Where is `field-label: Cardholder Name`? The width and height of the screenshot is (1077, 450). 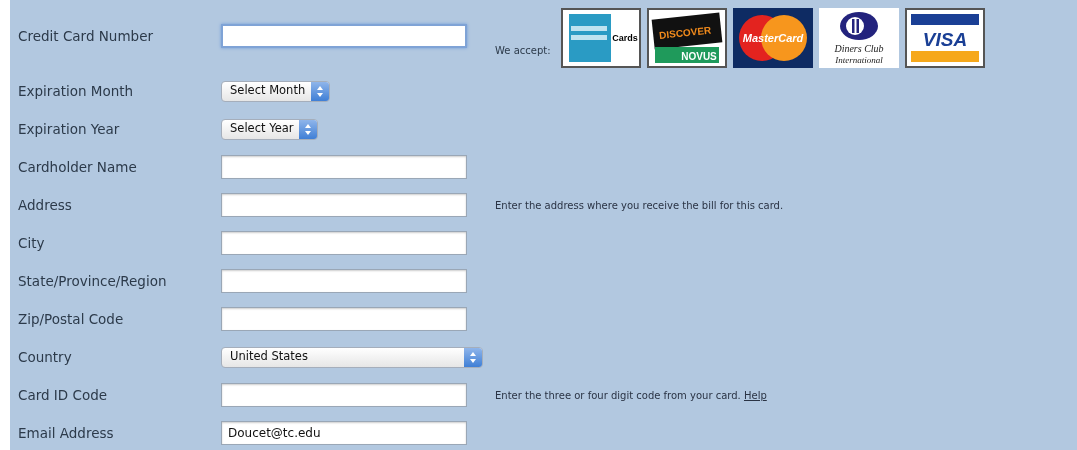
field-label: Cardholder Name is located at coordinates (77, 167).